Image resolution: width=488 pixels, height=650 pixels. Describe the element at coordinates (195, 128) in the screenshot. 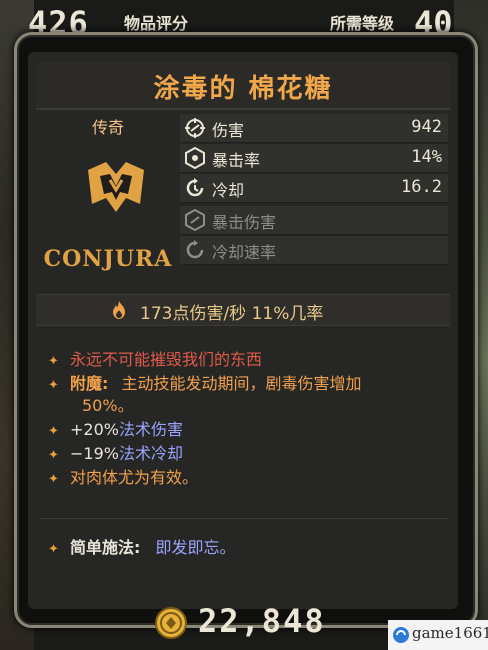

I see `damage-icon` at that location.